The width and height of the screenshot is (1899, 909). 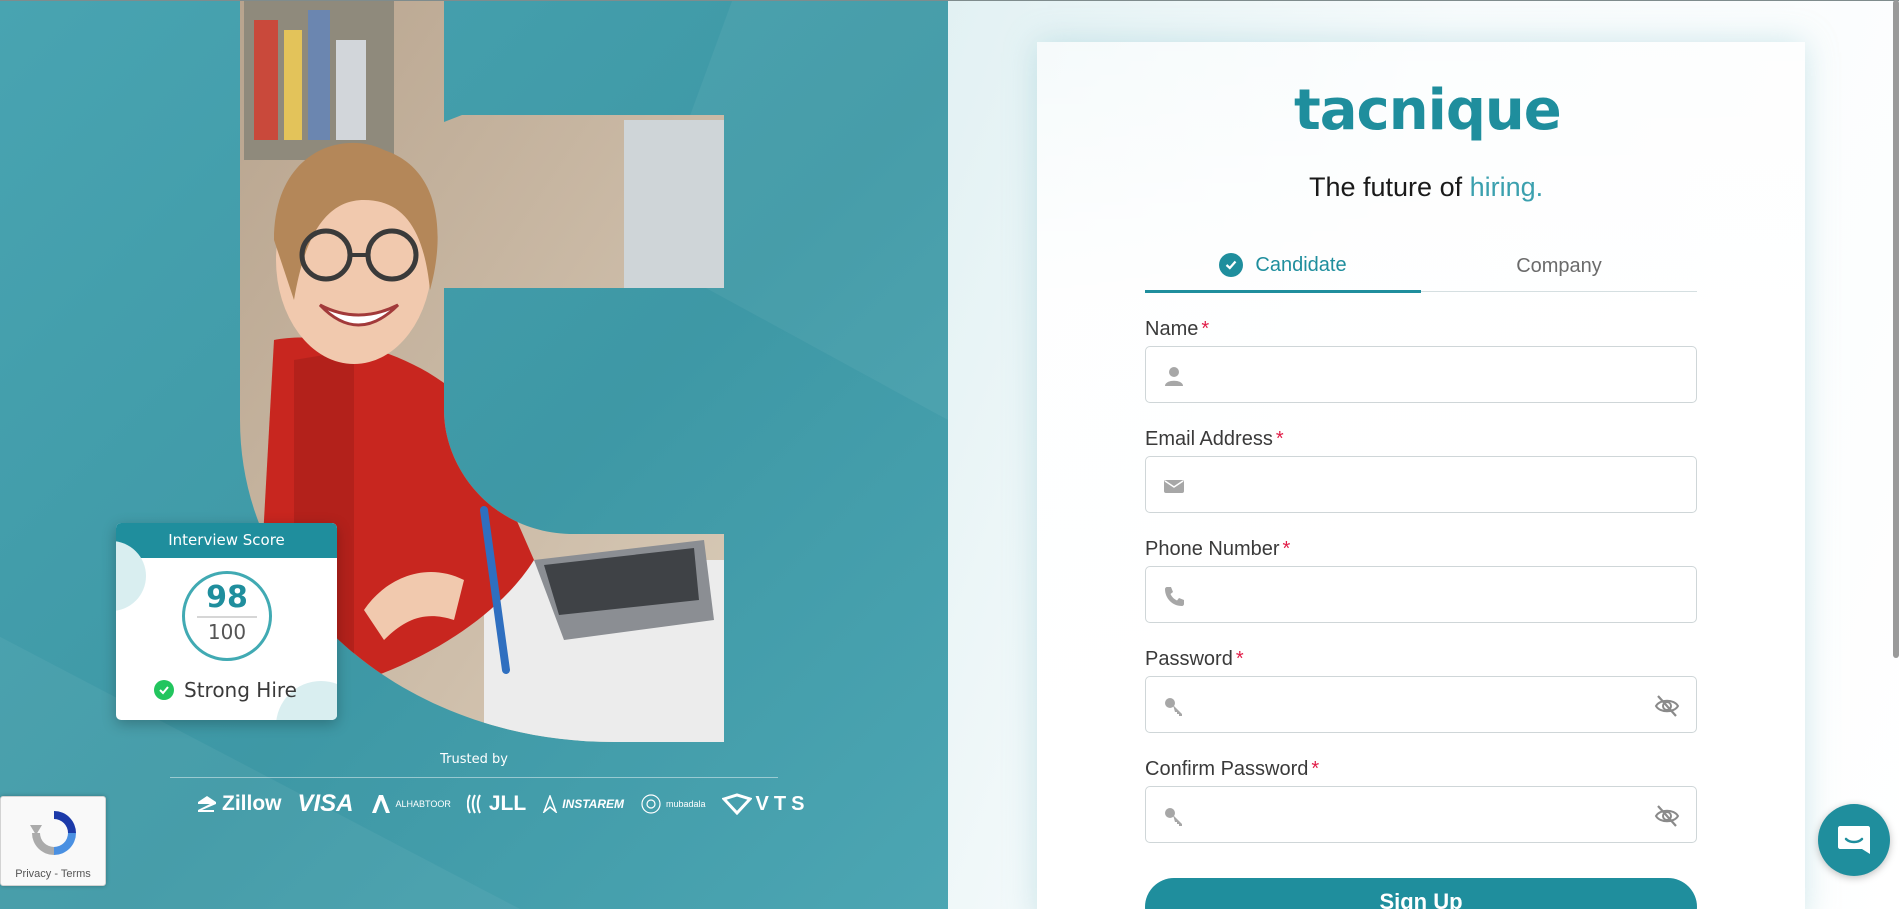 What do you see at coordinates (325, 803) in the screenshot?
I see `visa-logo: VISA` at bounding box center [325, 803].